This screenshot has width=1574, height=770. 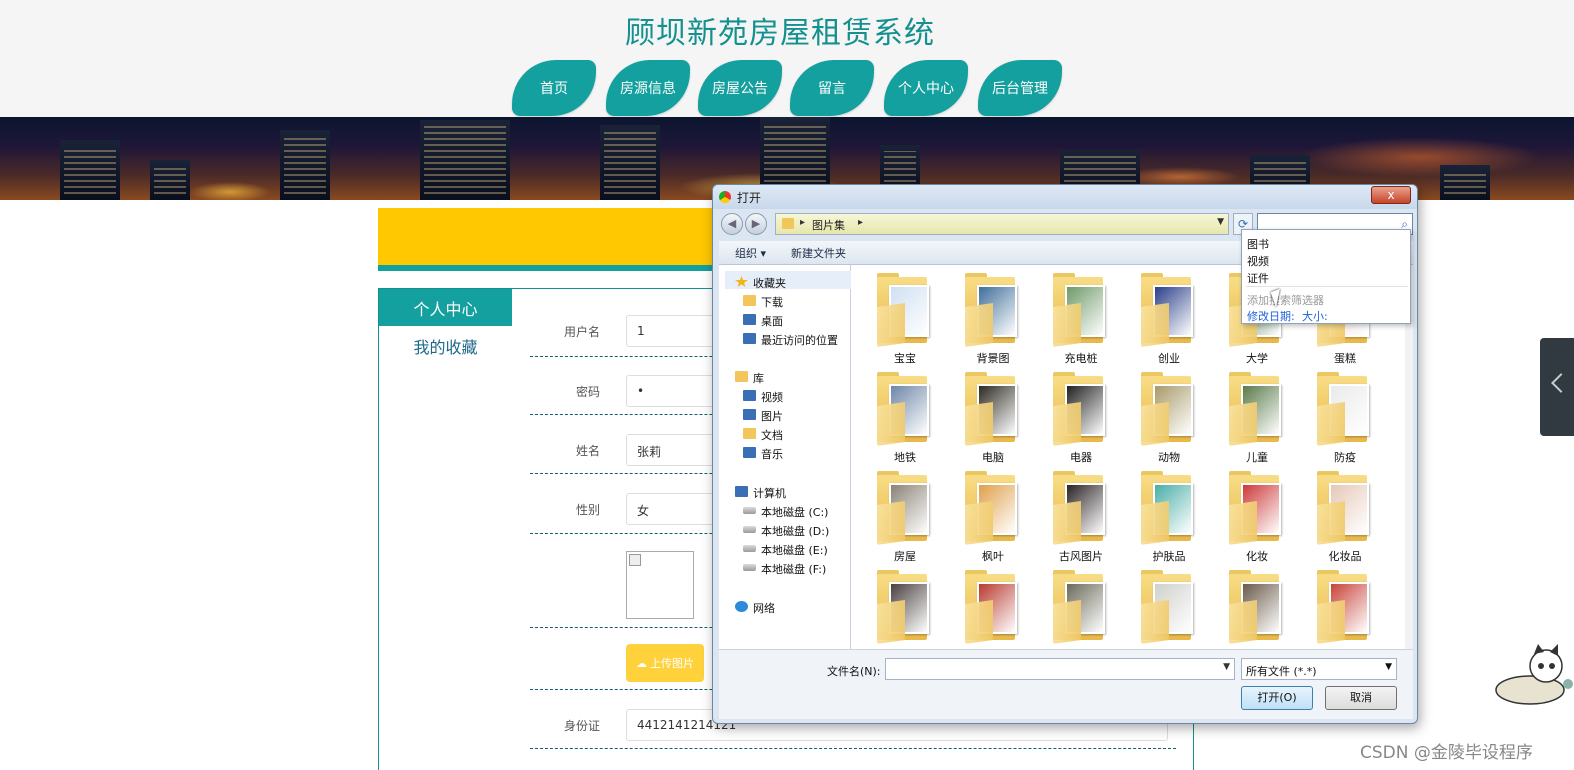 What do you see at coordinates (756, 224) in the screenshot?
I see `forward-button: ▶` at bounding box center [756, 224].